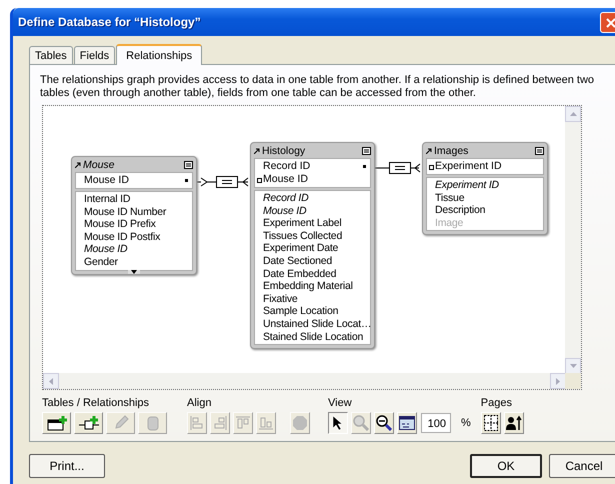 The height and width of the screenshot is (484, 615). What do you see at coordinates (51, 55) in the screenshot?
I see `tab: Tables` at bounding box center [51, 55].